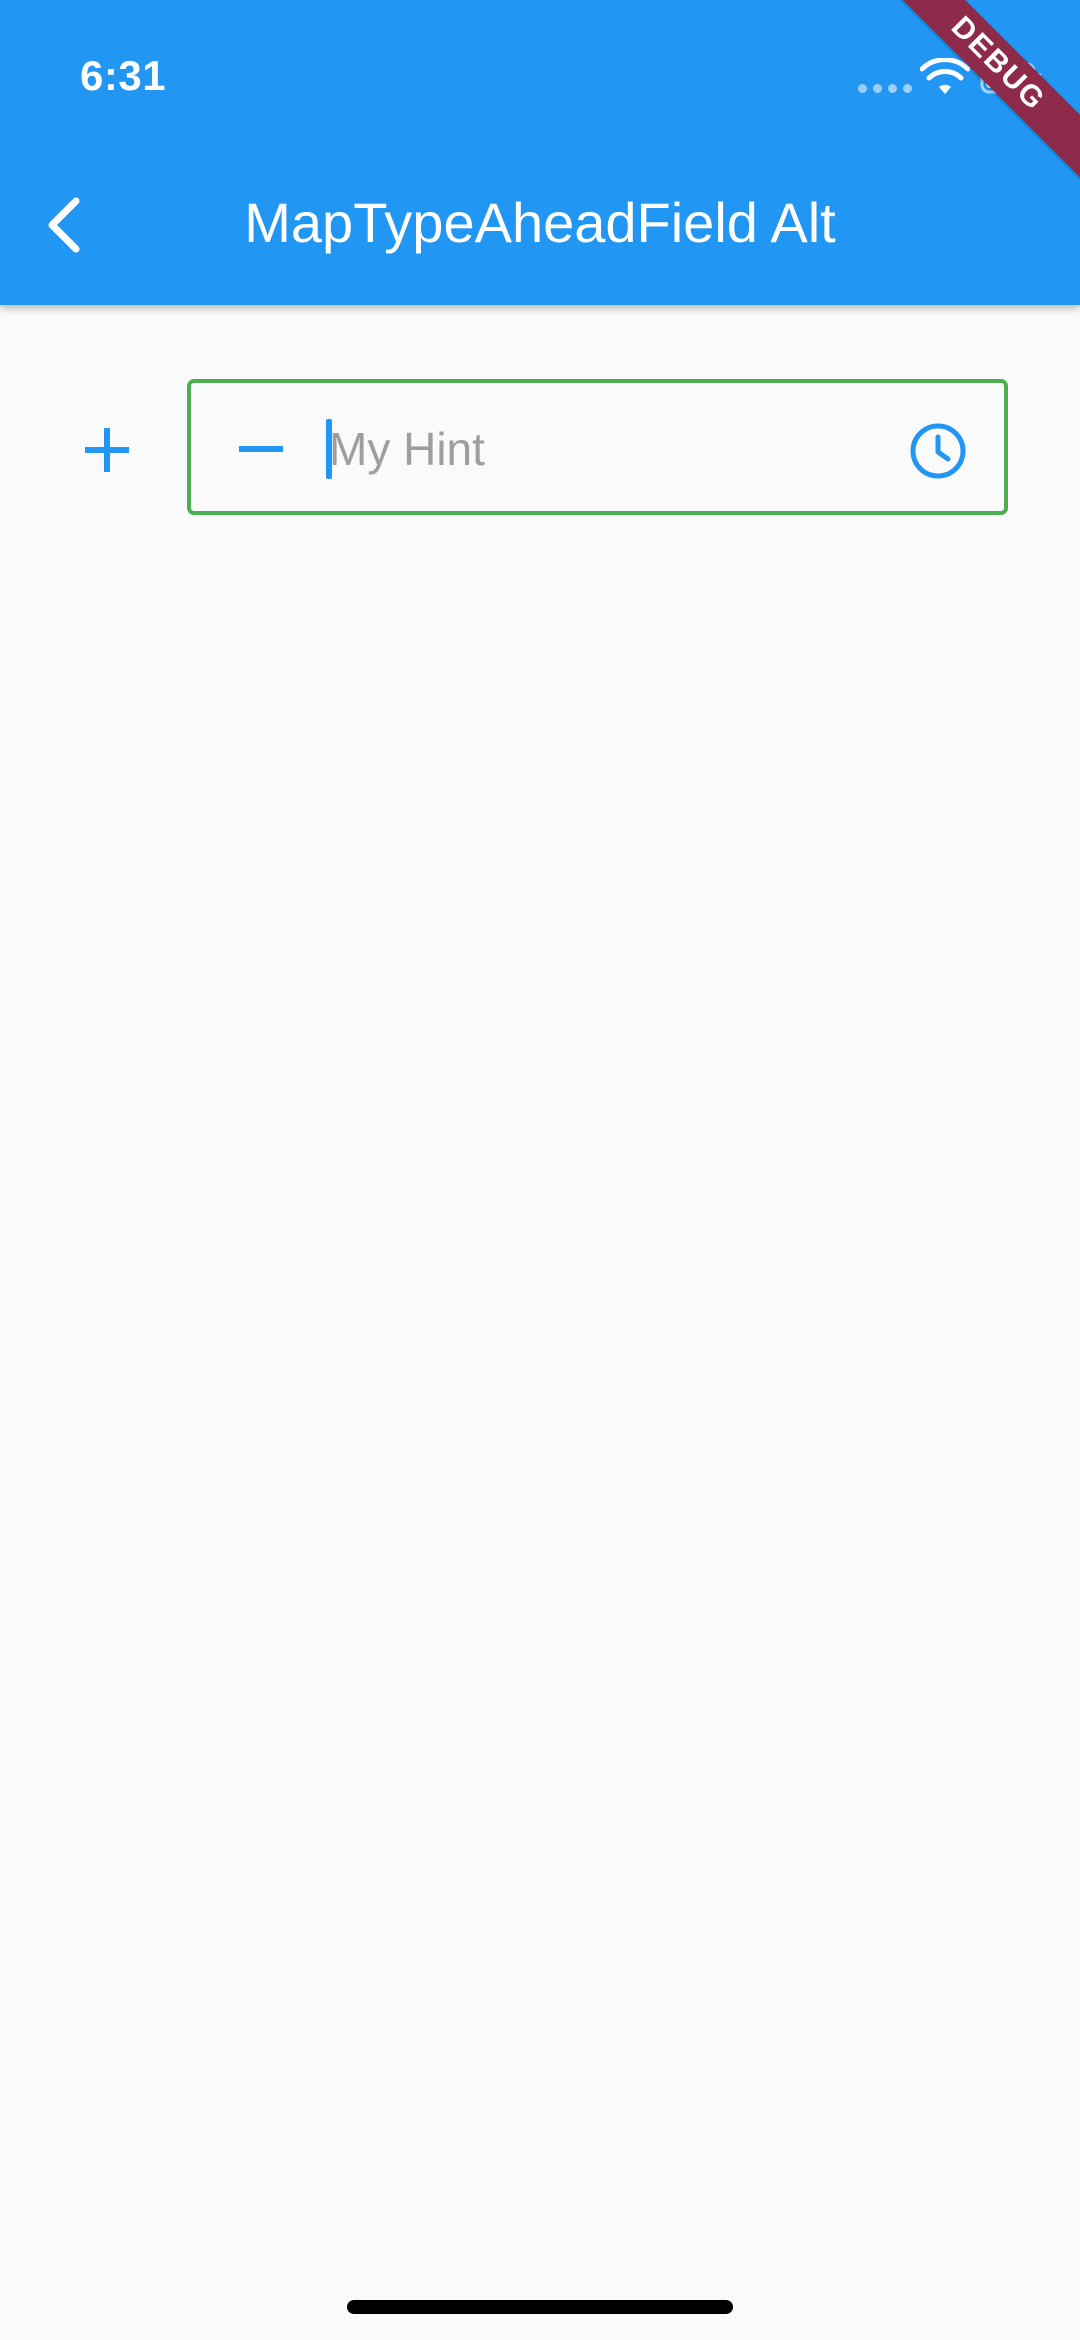 The width and height of the screenshot is (1080, 2340). I want to click on clock-icon, so click(938, 451).